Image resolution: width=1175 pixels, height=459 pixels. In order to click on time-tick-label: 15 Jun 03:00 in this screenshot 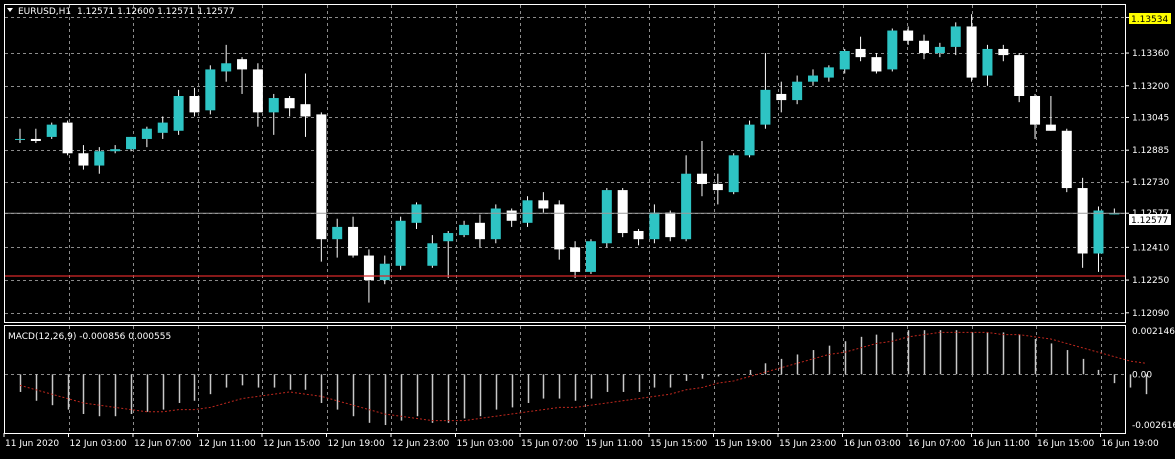, I will do `click(485, 444)`.